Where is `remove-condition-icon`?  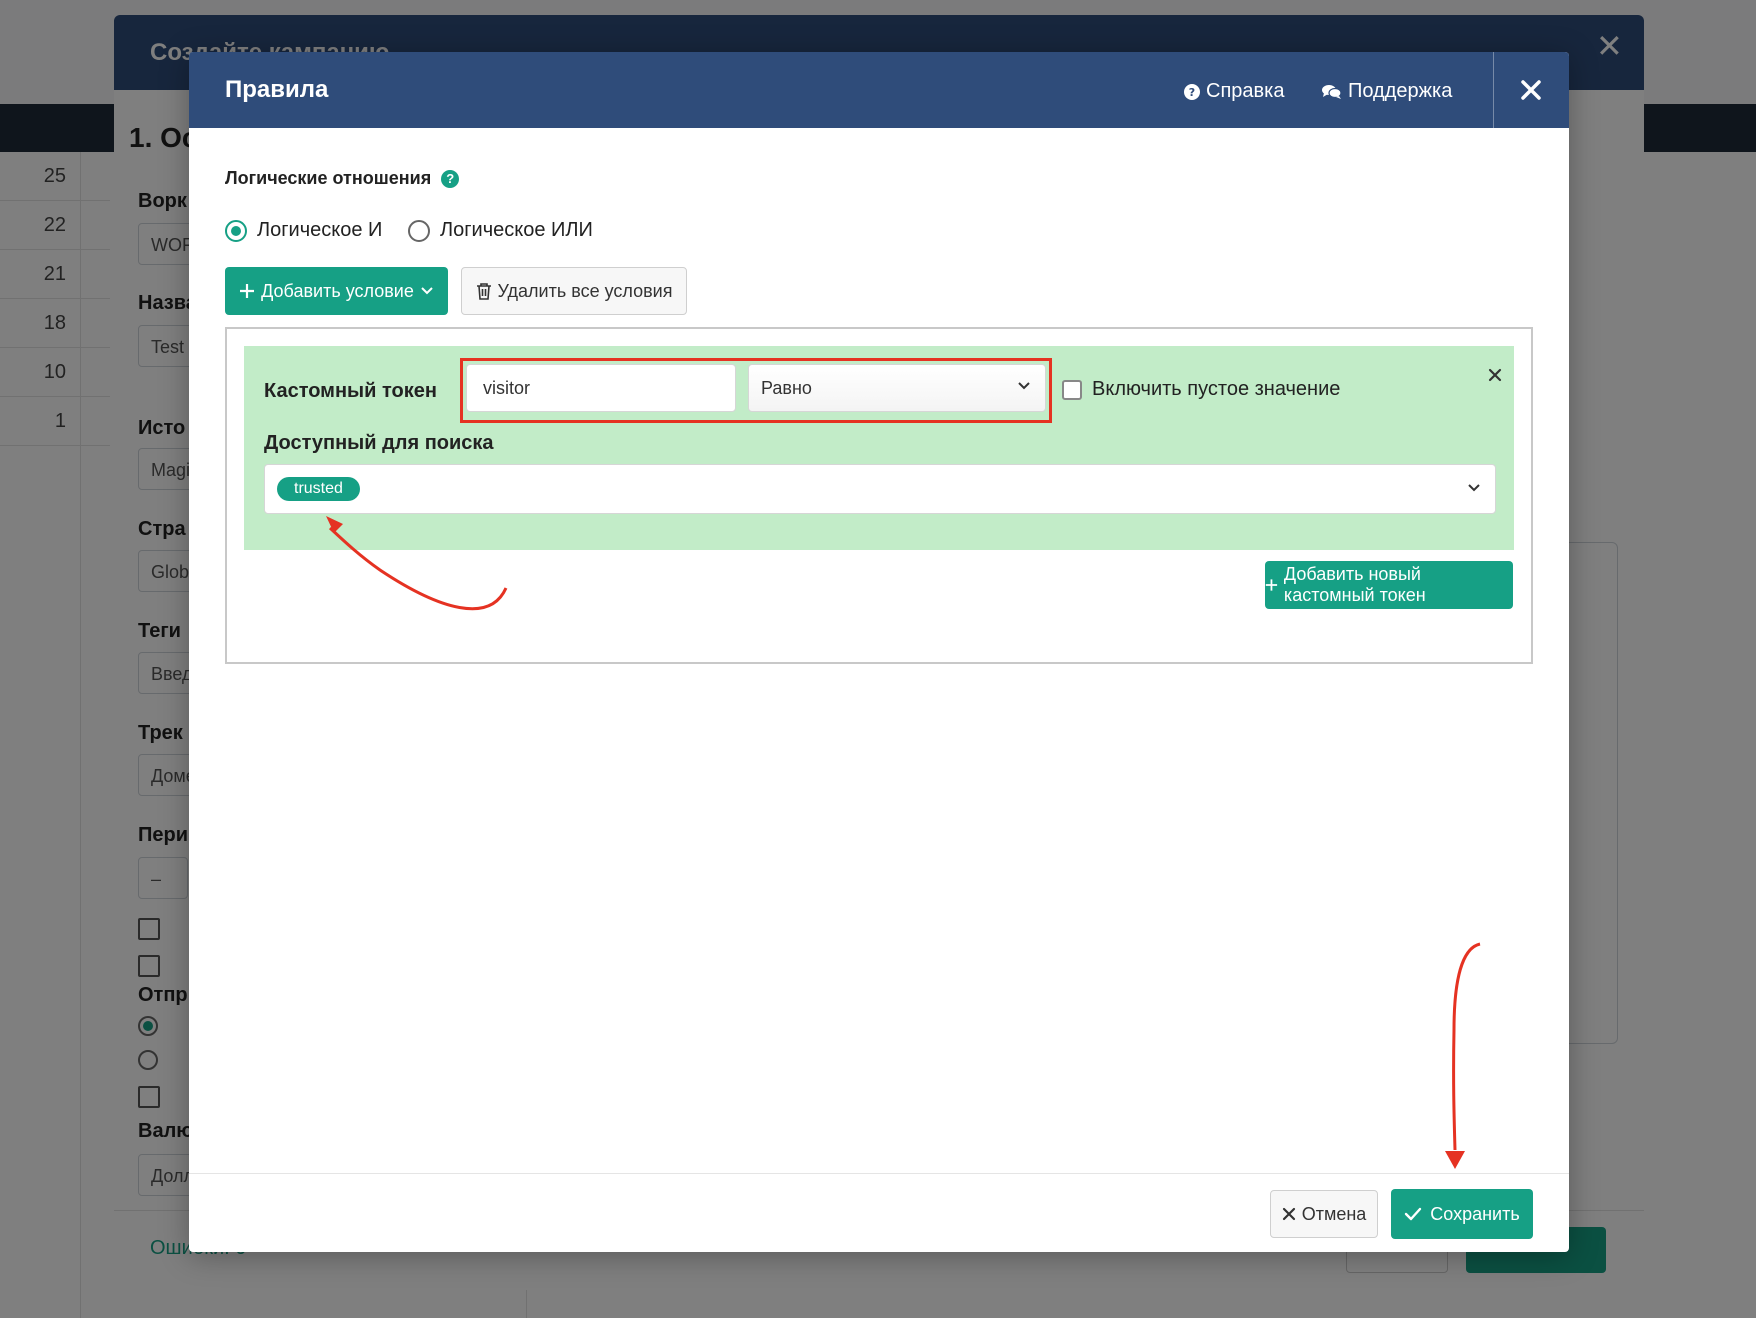 remove-condition-icon is located at coordinates (1495, 375).